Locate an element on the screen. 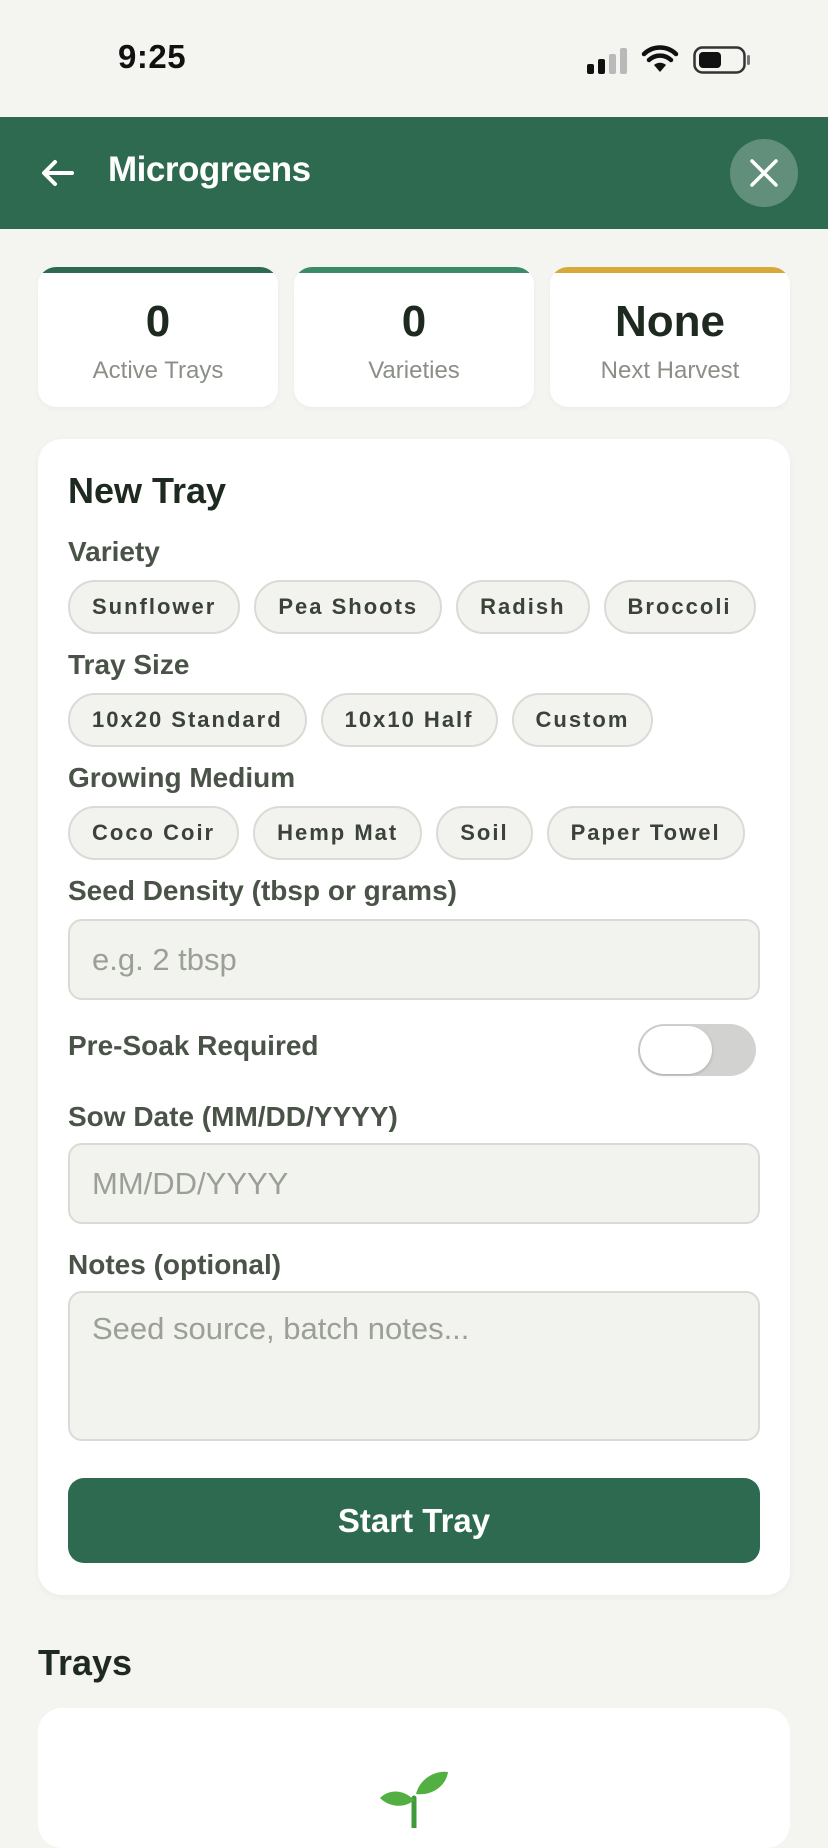 The height and width of the screenshot is (1848, 828). stat-label: Next Harvest is located at coordinates (670, 370).